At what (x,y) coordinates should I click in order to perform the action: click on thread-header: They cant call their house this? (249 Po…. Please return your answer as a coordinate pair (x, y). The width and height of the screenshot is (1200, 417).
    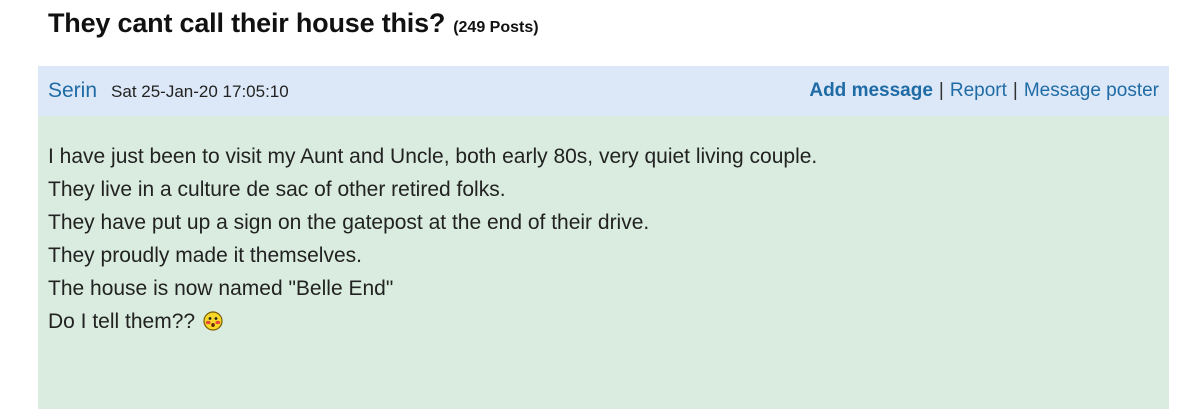
    Looking at the image, I should click on (293, 30).